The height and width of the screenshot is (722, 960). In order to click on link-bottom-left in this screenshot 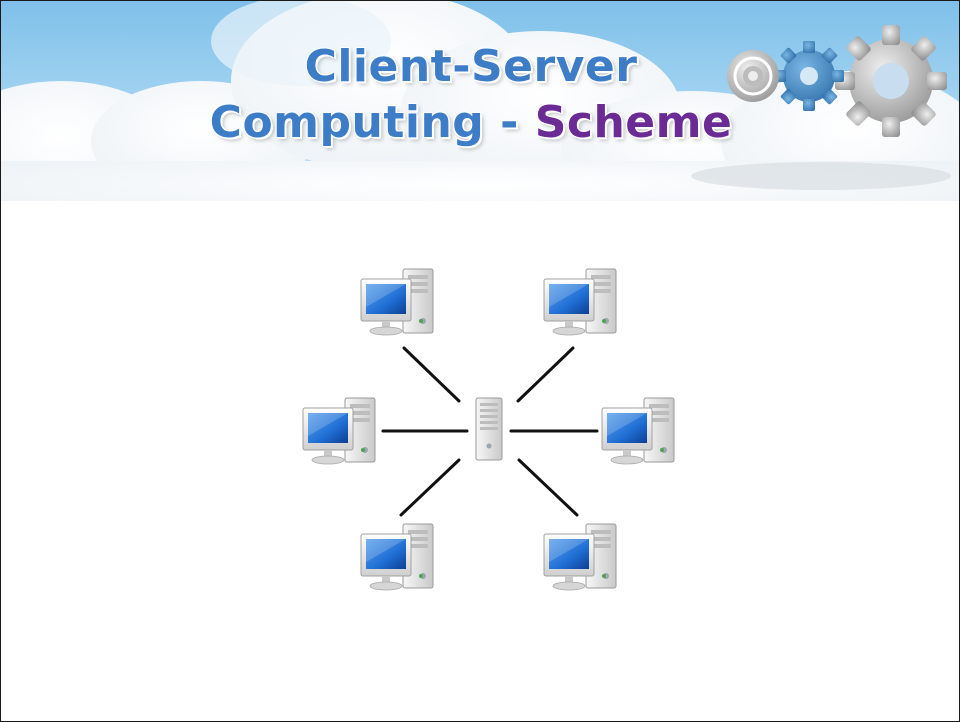, I will do `click(430, 487)`.